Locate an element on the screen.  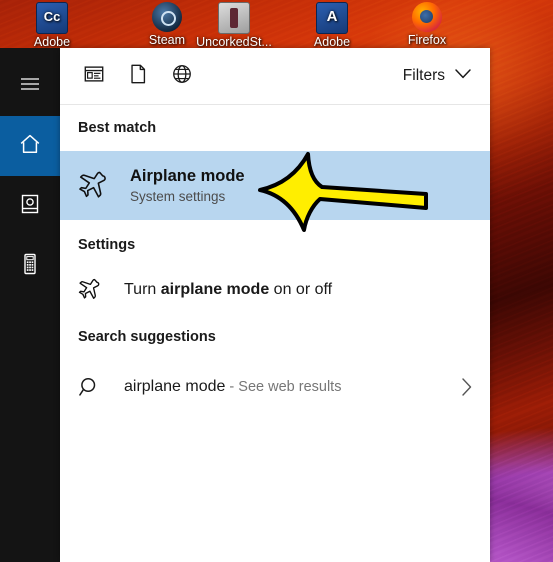
settings-result-text-before: Turn is located at coordinates (142, 289).